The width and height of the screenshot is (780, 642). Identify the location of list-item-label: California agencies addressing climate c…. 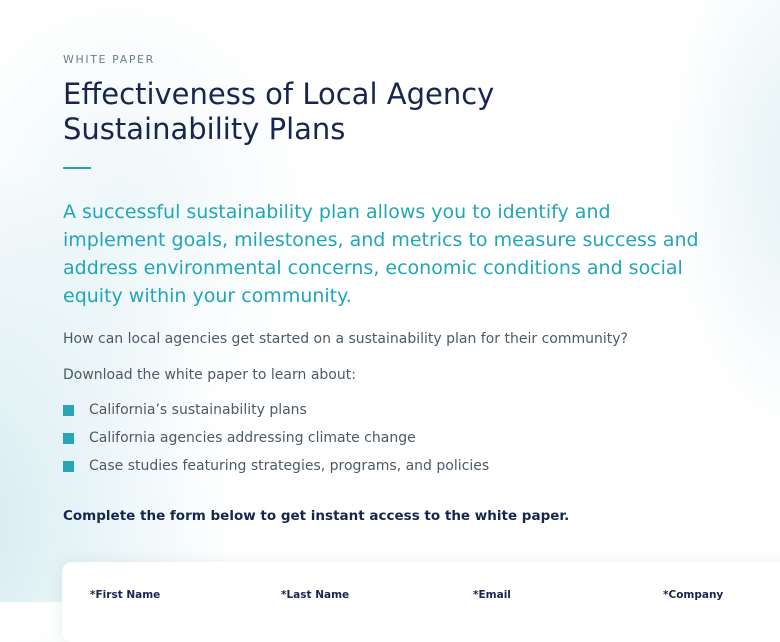
(252, 438).